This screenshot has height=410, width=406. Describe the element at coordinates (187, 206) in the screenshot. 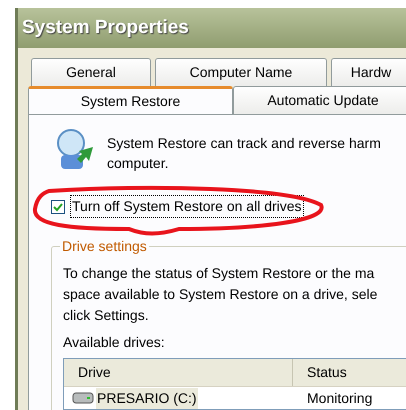

I see `checkbox-label: Turn off System Restore on all drives` at that location.